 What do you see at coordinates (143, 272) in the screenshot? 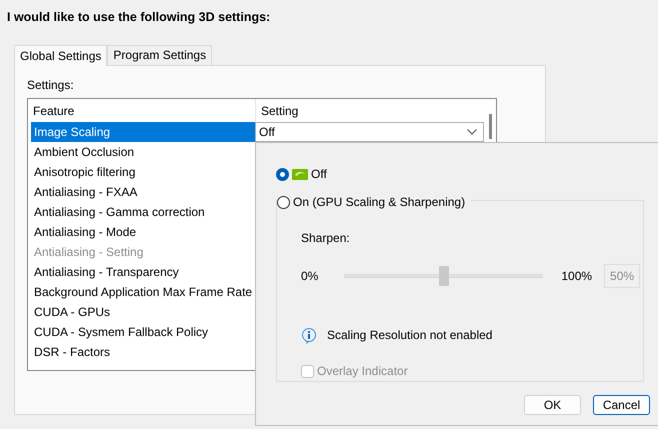
I see `list-item: Antialiasing - Transparency` at bounding box center [143, 272].